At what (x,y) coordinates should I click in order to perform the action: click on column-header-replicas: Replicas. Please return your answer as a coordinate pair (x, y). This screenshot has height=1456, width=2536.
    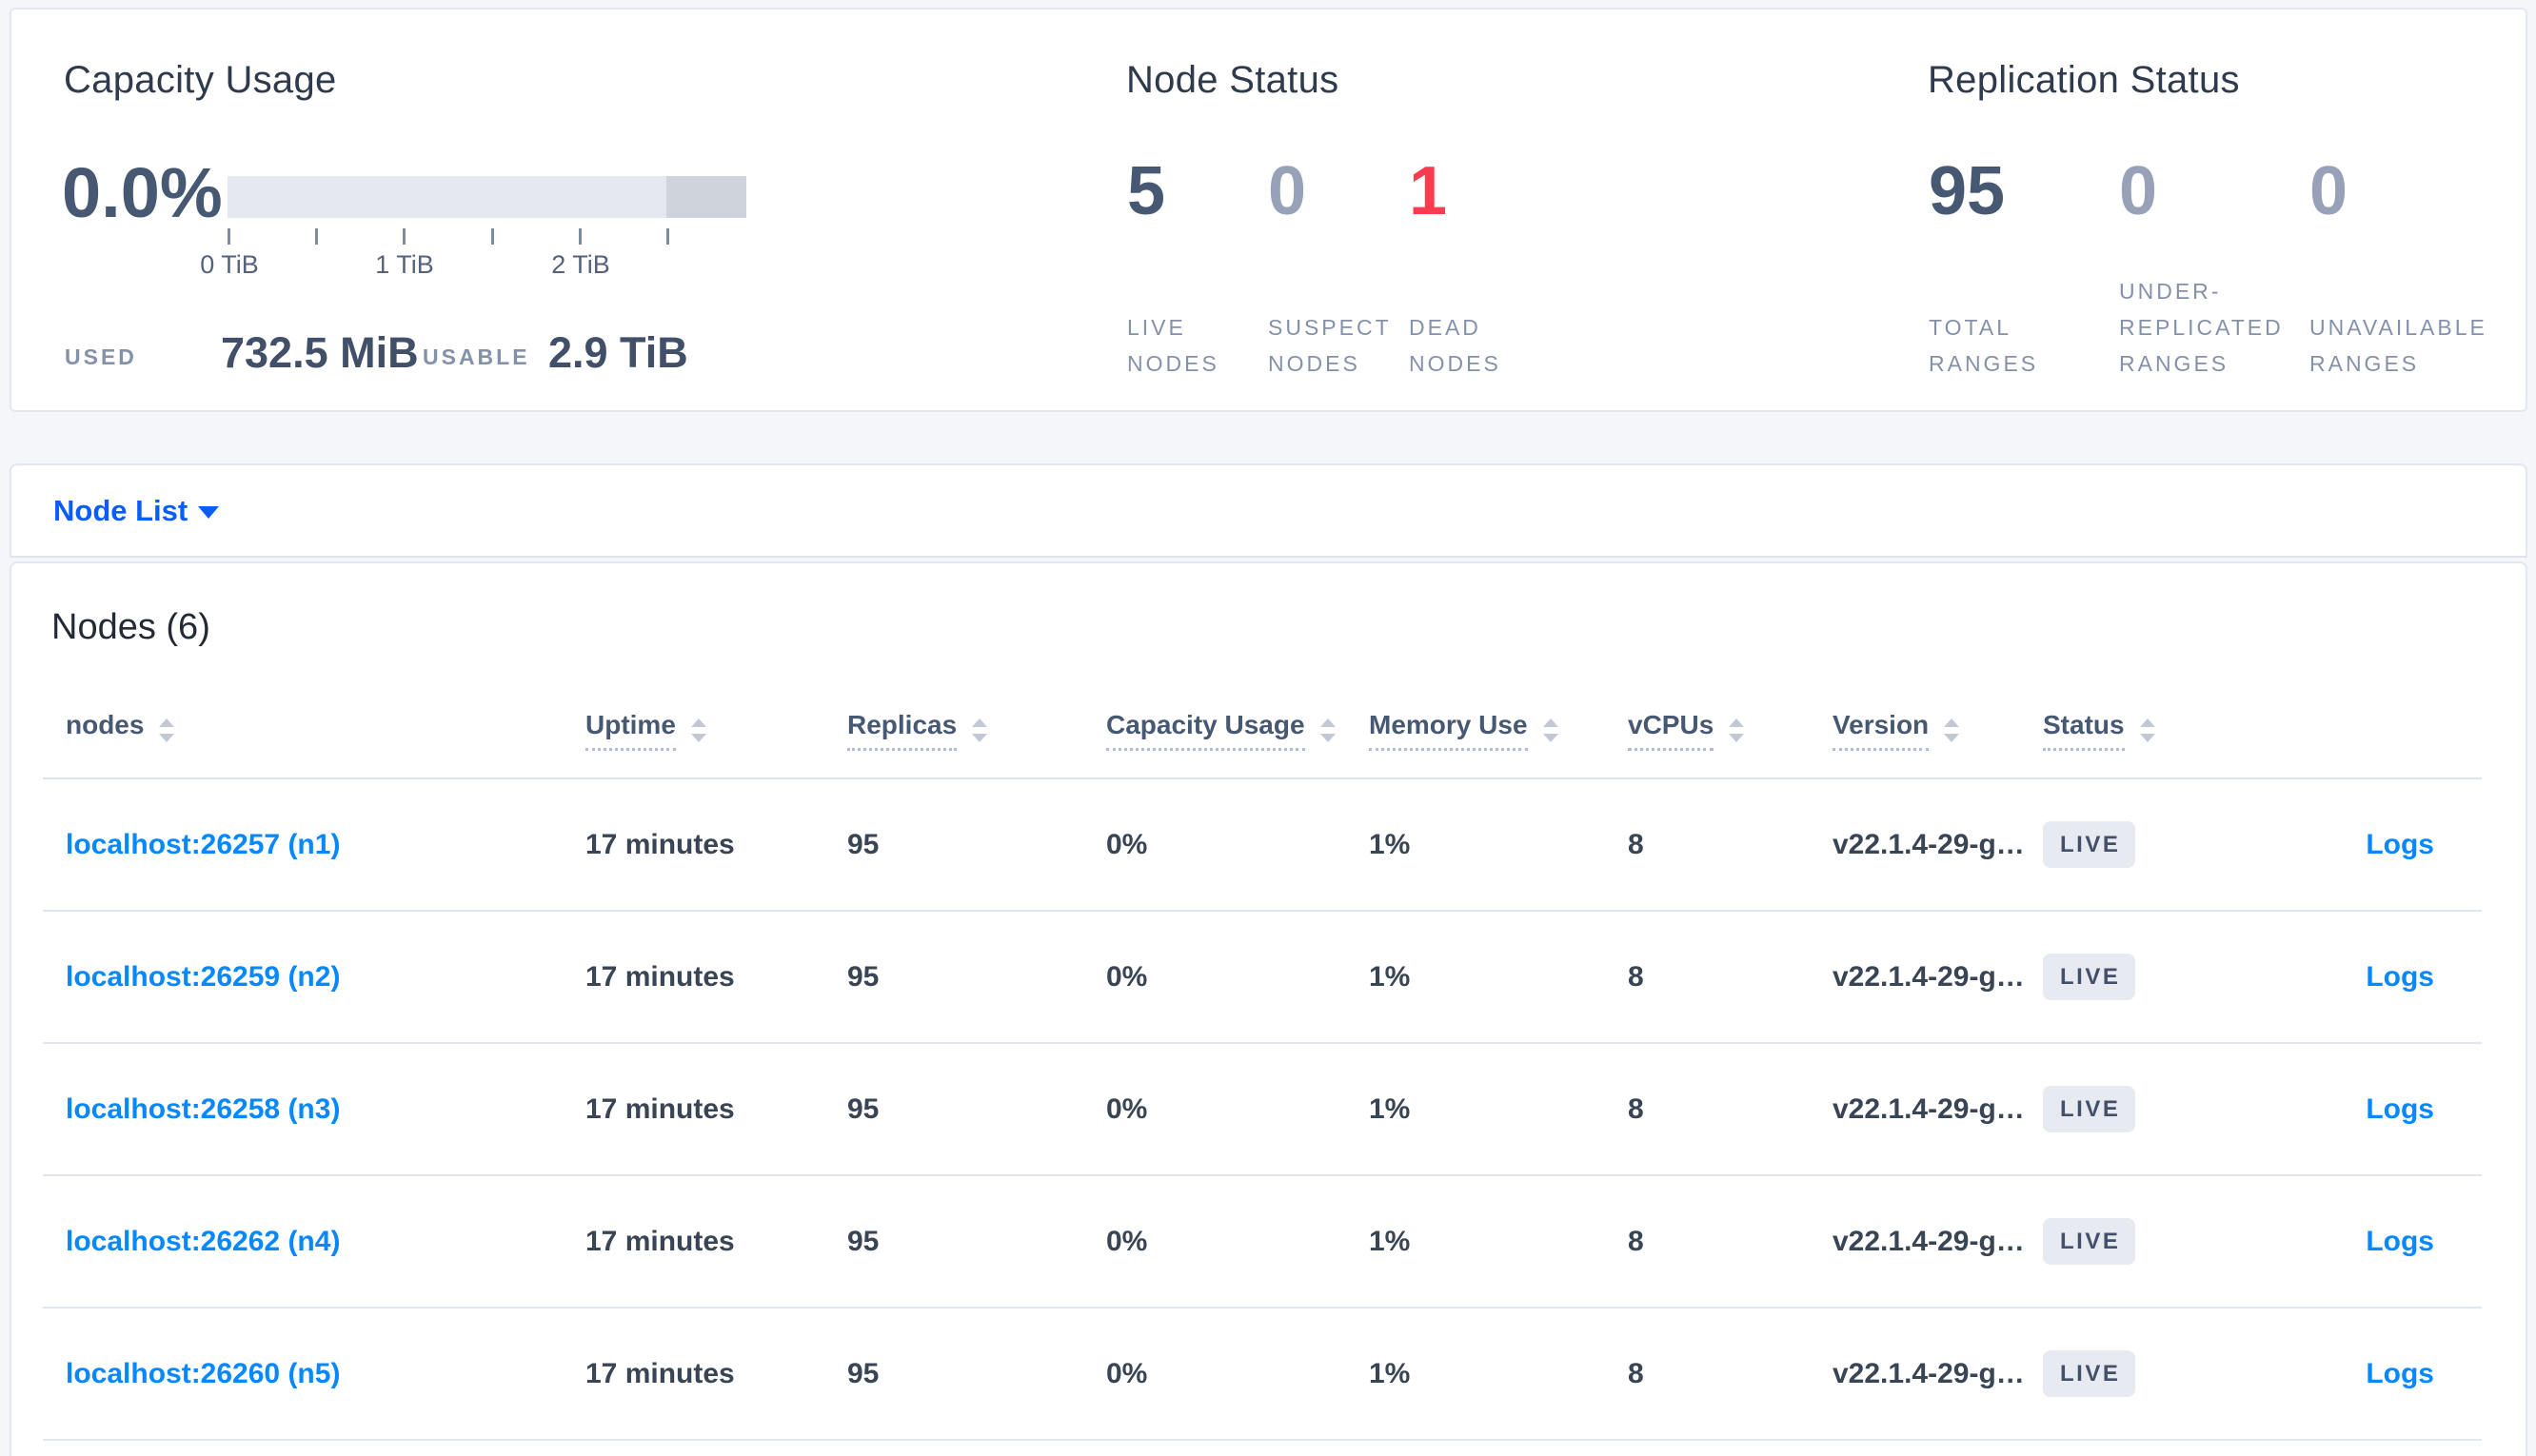
    Looking at the image, I should click on (976, 730).